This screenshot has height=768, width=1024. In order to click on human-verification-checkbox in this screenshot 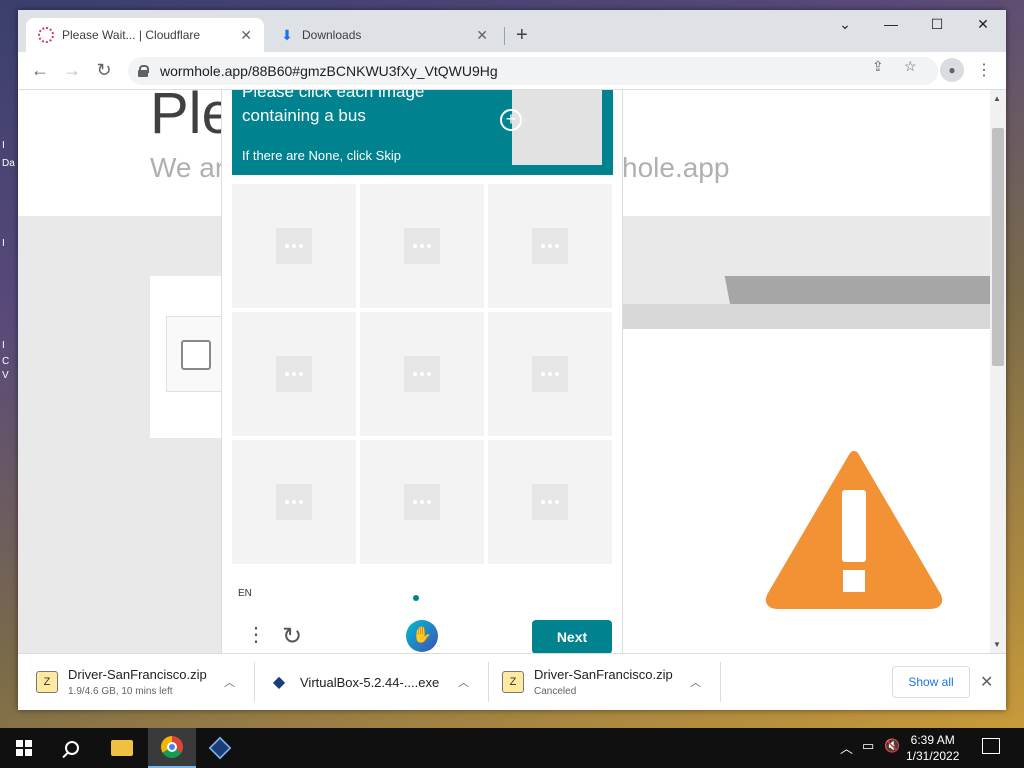, I will do `click(196, 355)`.